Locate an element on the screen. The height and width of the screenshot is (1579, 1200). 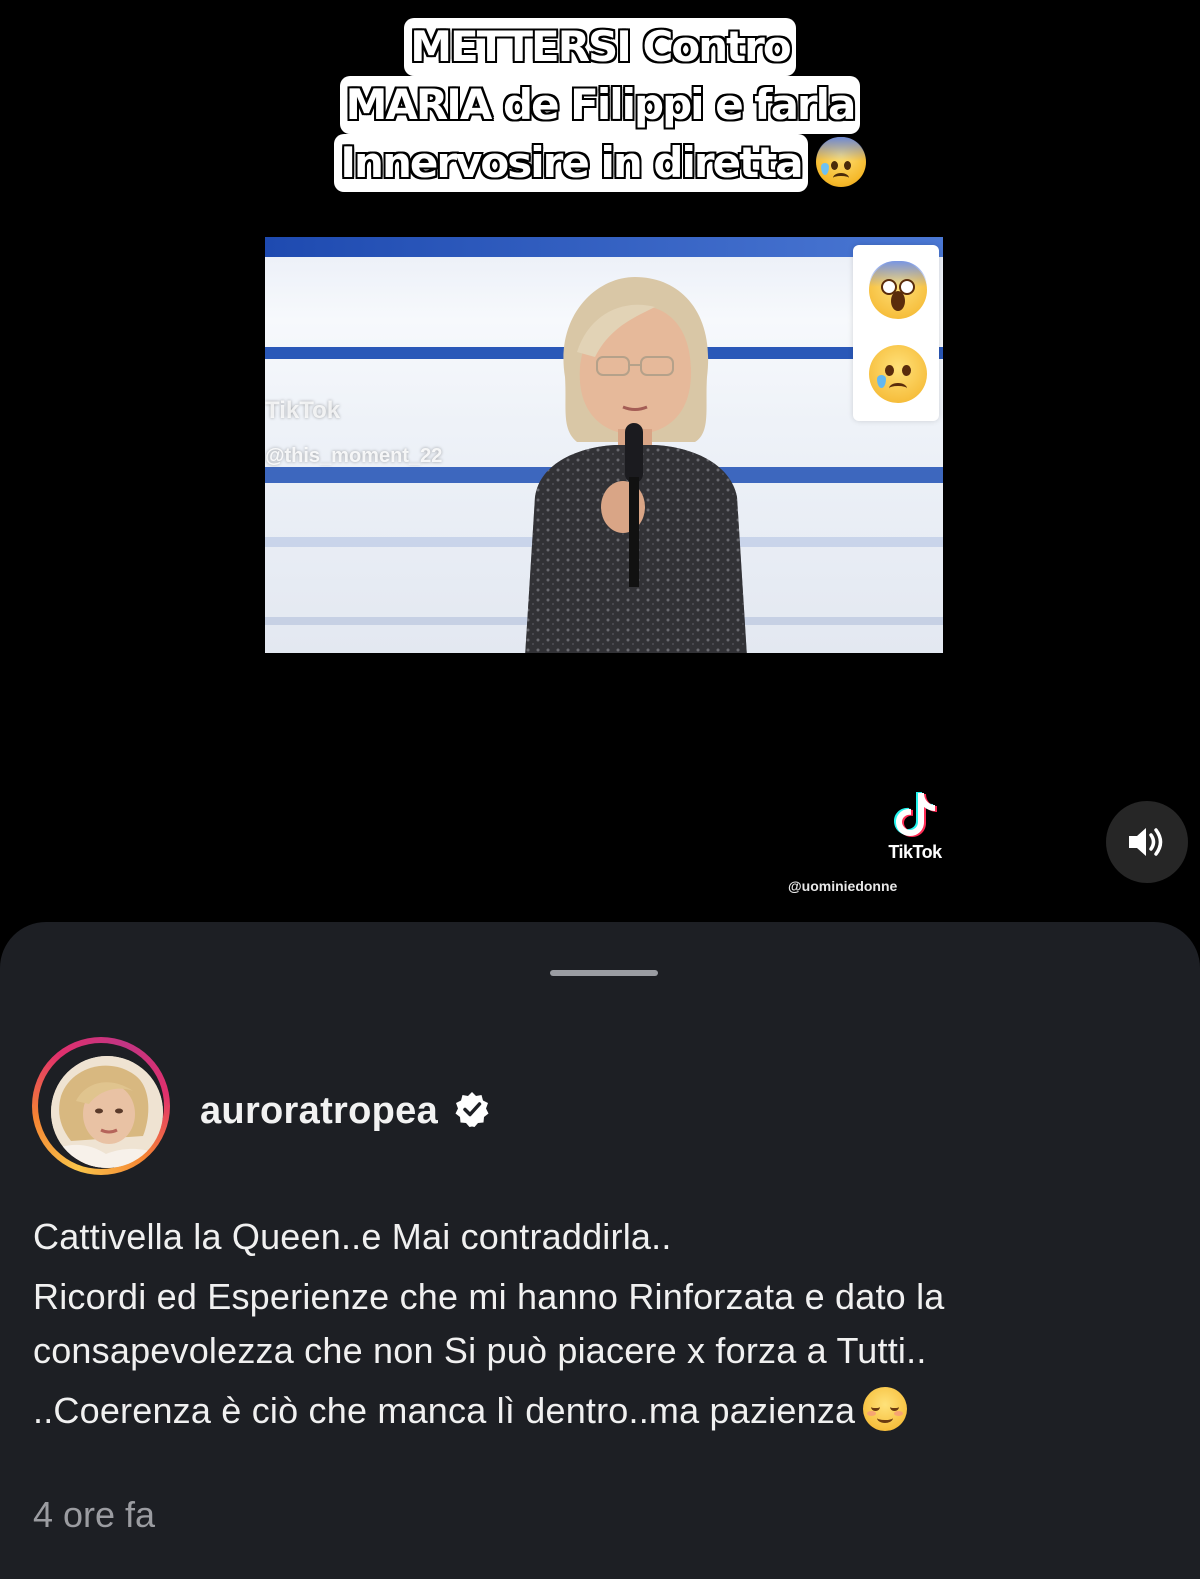
username: auroratropea is located at coordinates (319, 1111).